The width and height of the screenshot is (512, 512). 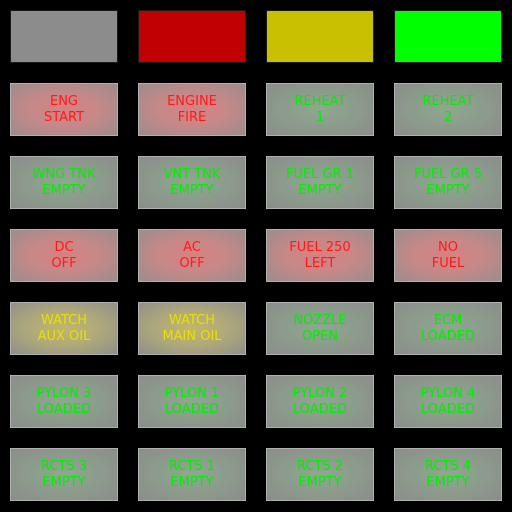 I want to click on lamp-fuel-gr-1-empty: FUEL GR 1 EMPTY, so click(x=320, y=182).